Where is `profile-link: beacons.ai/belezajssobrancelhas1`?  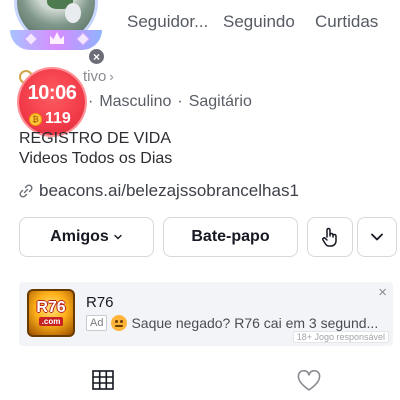 profile-link: beacons.ai/belezajssobrancelhas1 is located at coordinates (159, 191).